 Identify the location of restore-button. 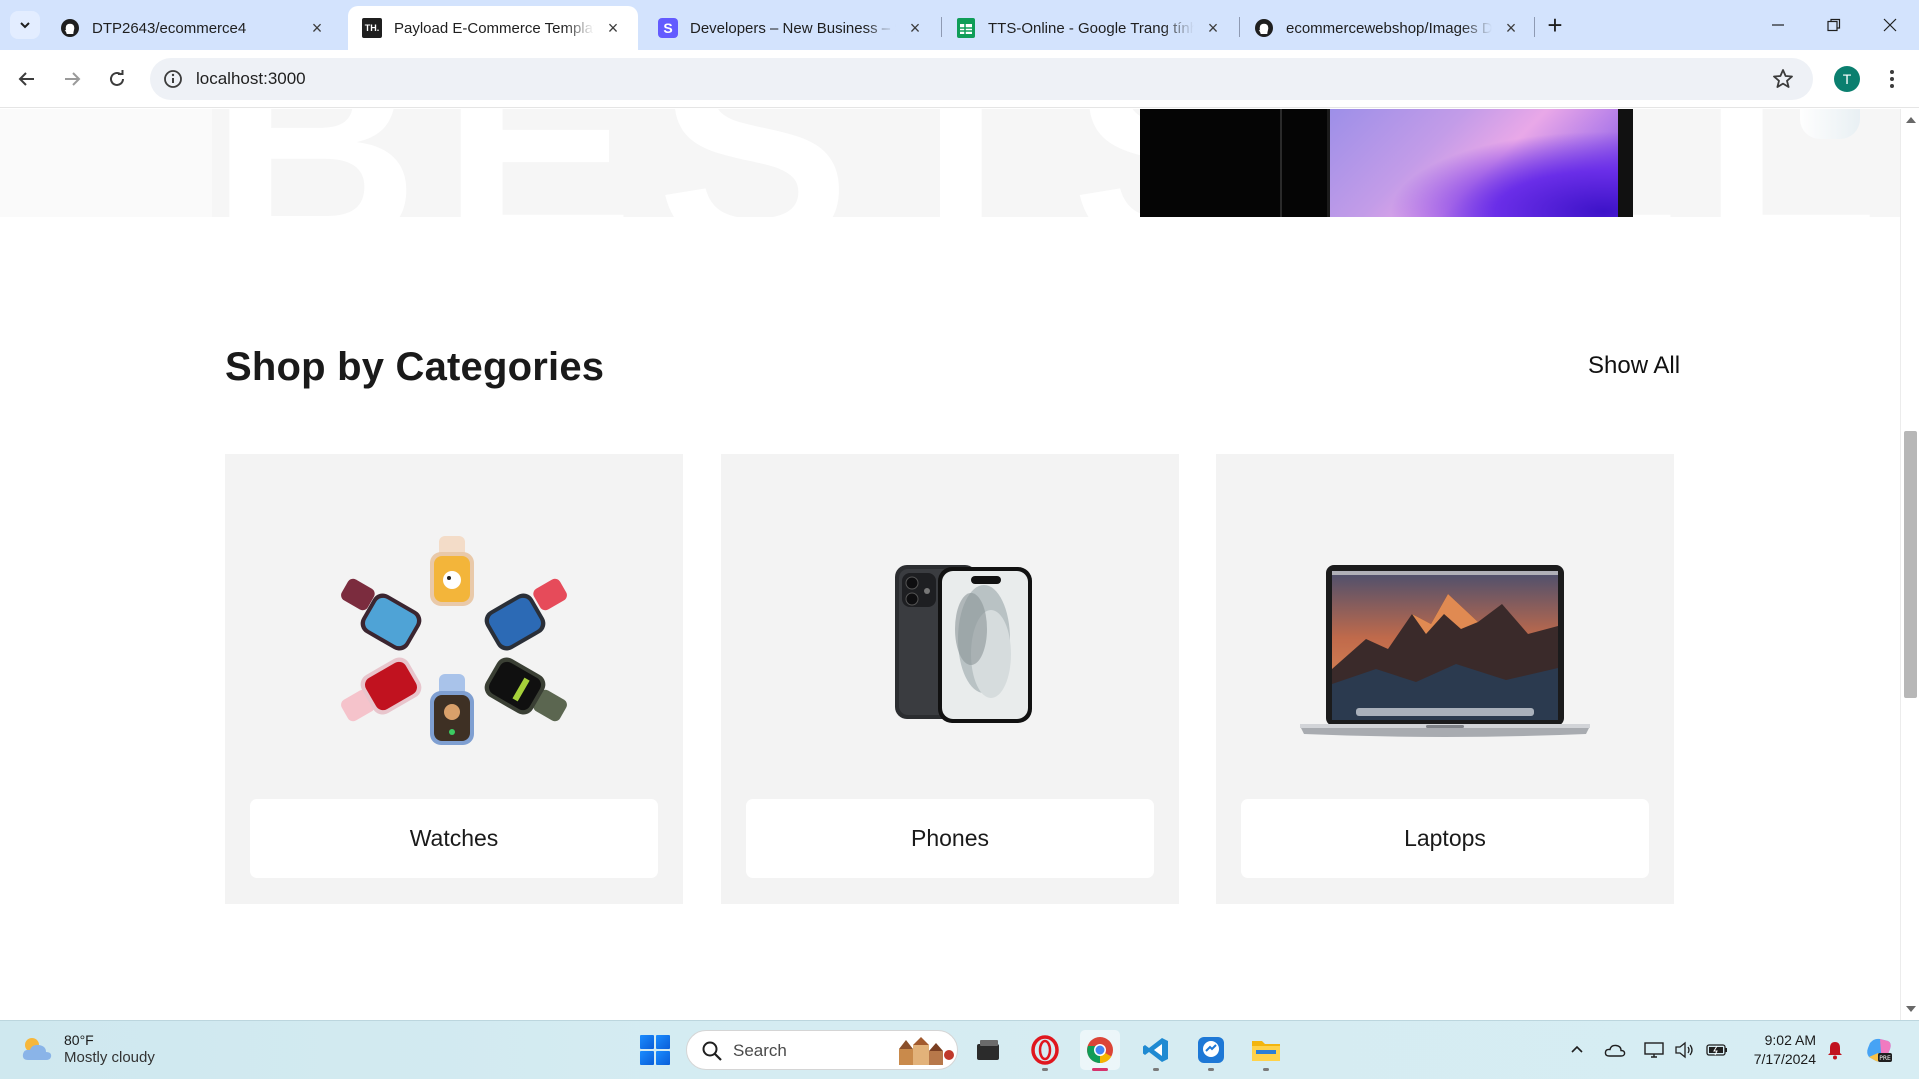
(1834, 25).